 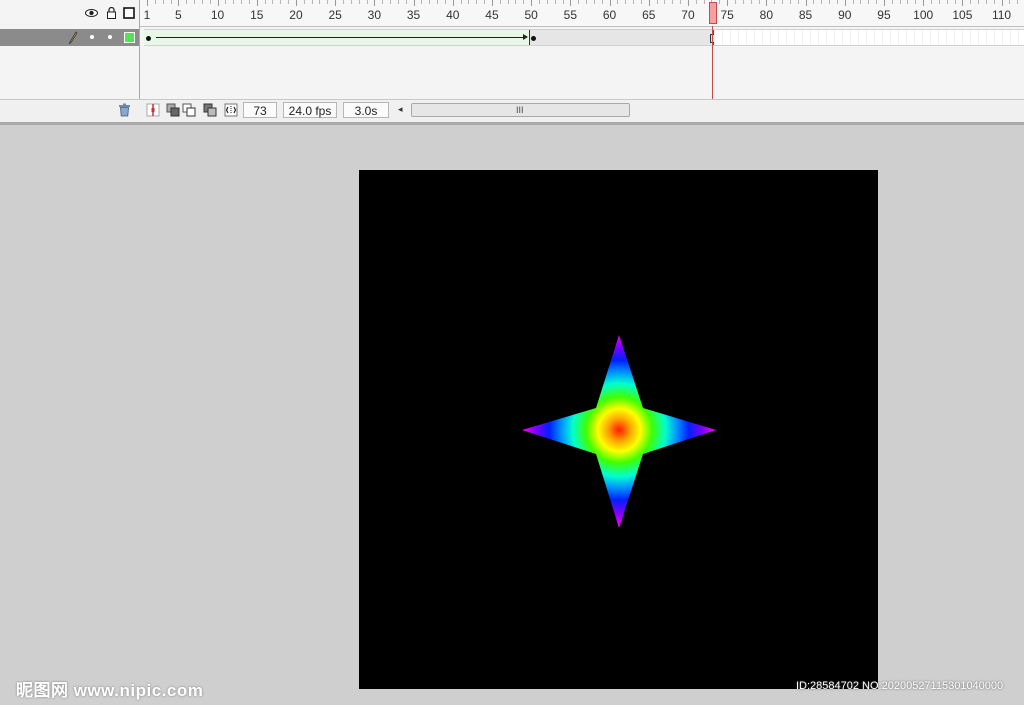 What do you see at coordinates (91, 13) in the screenshot?
I see `eye-icon` at bounding box center [91, 13].